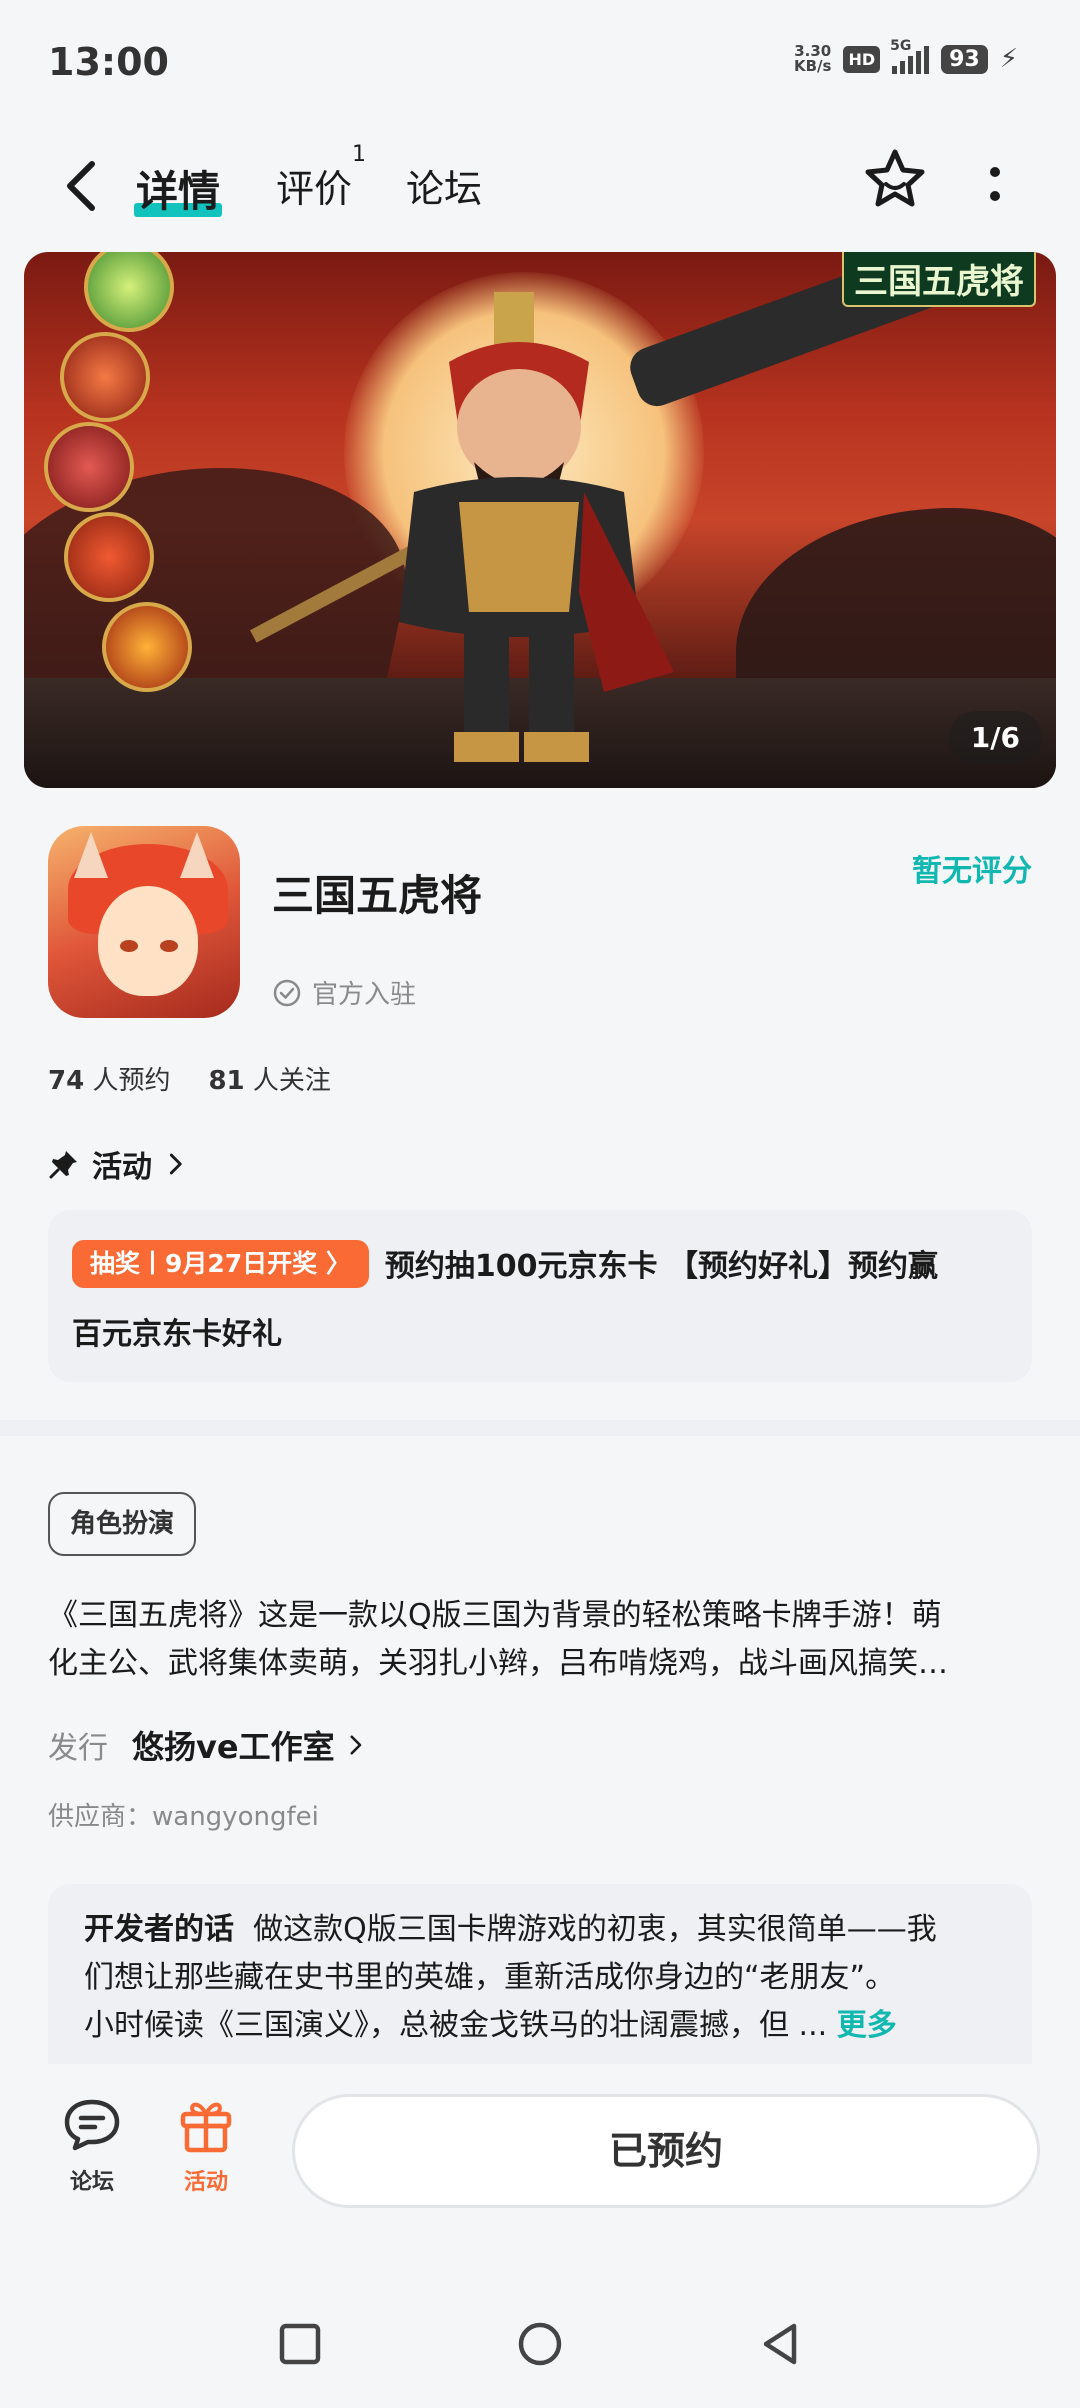  Describe the element at coordinates (108, 62) in the screenshot. I see `status-time: 13:00` at that location.